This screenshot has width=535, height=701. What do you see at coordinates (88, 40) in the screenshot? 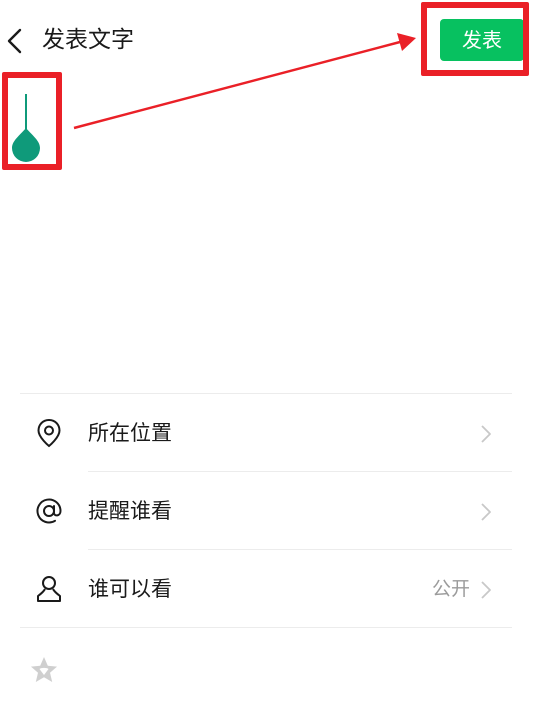
I see `page-title: 发表文字` at bounding box center [88, 40].